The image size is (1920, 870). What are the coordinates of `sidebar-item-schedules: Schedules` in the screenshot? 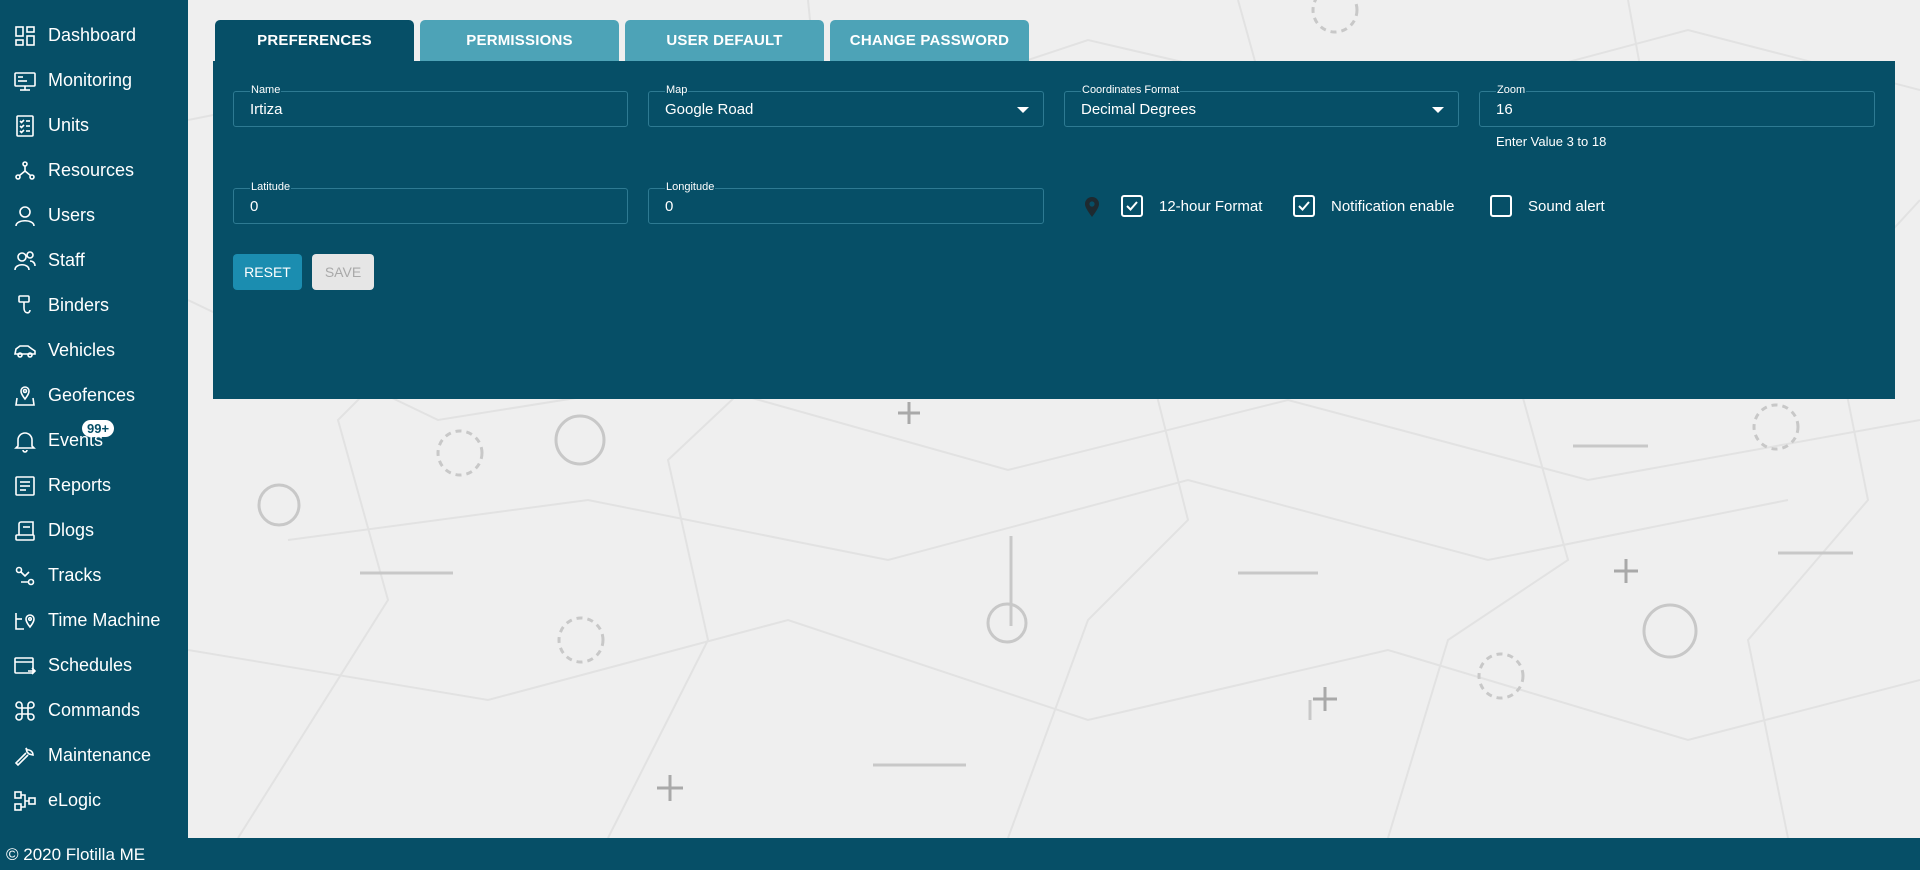 It's located at (94, 665).